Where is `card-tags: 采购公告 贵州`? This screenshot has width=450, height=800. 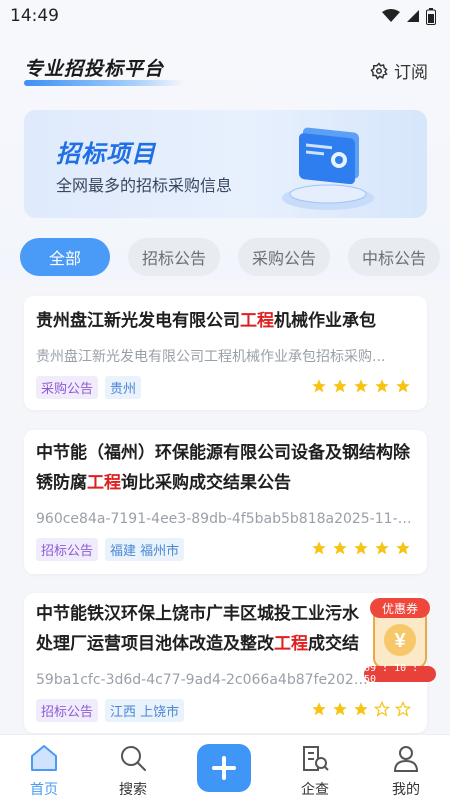
card-tags: 采购公告 贵州 is located at coordinates (89, 387).